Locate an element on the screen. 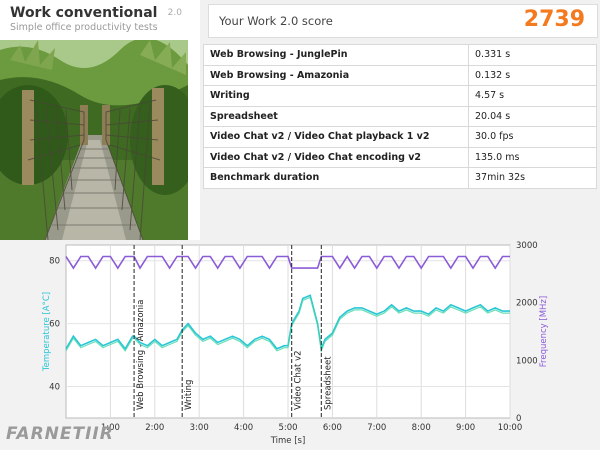 This screenshot has width=600, height=454. y-left-tick-label: 40 is located at coordinates (54, 388).